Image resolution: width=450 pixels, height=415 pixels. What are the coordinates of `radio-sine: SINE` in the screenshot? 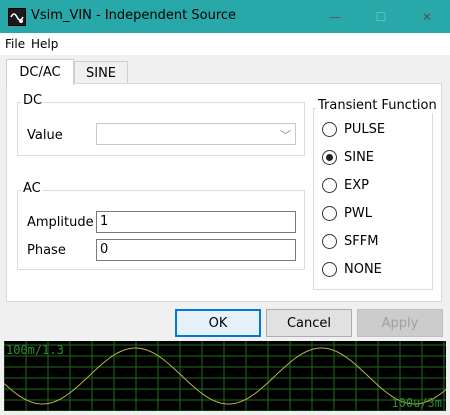 It's located at (348, 157).